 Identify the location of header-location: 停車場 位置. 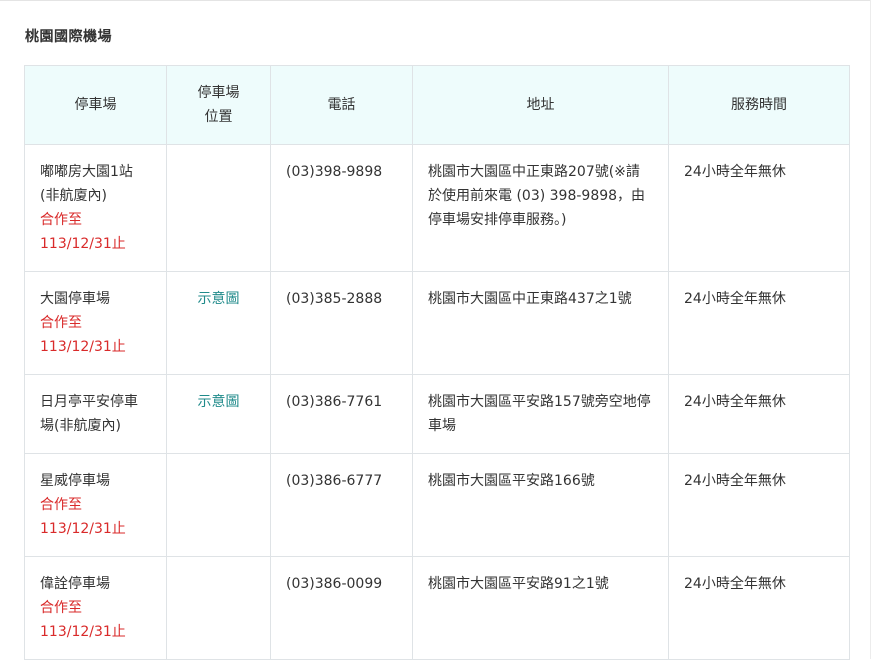
(218, 105).